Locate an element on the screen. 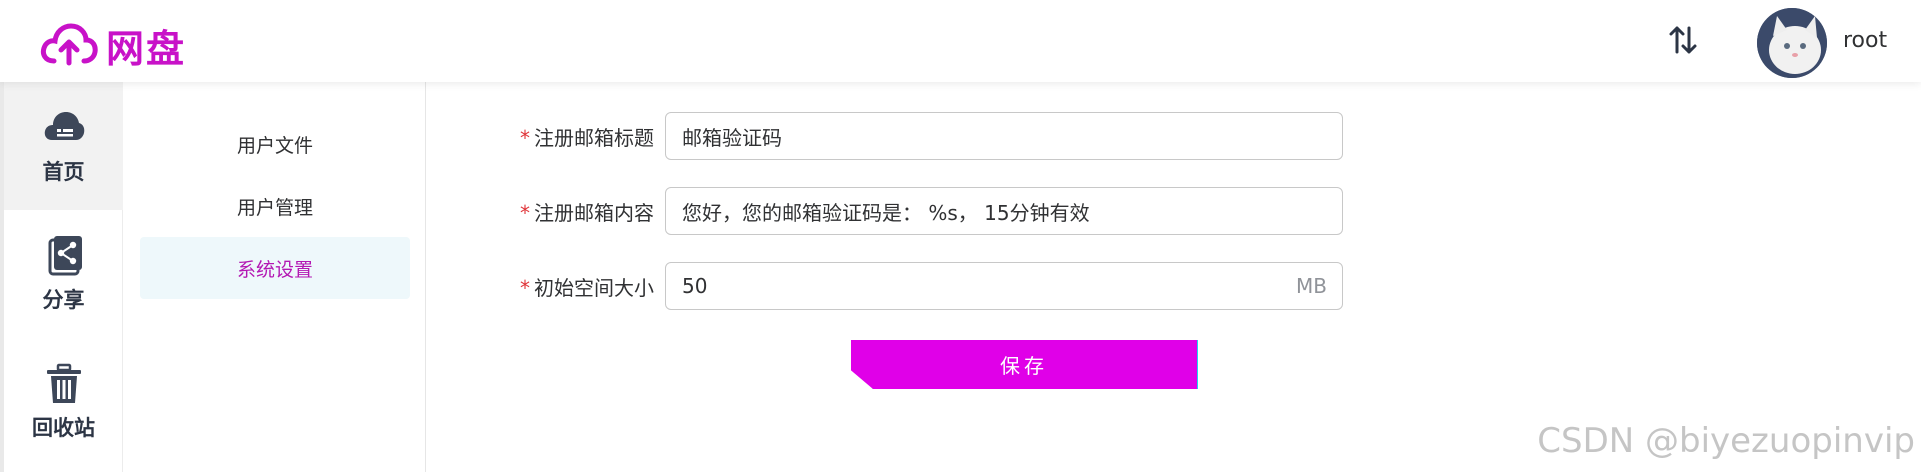  email-title-label: * 注册邮箱标题 is located at coordinates (592, 136).